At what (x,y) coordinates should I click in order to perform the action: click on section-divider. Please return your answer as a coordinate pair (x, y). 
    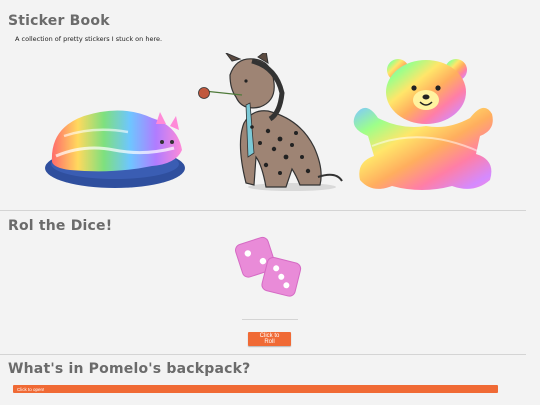
    Looking at the image, I should click on (263, 210).